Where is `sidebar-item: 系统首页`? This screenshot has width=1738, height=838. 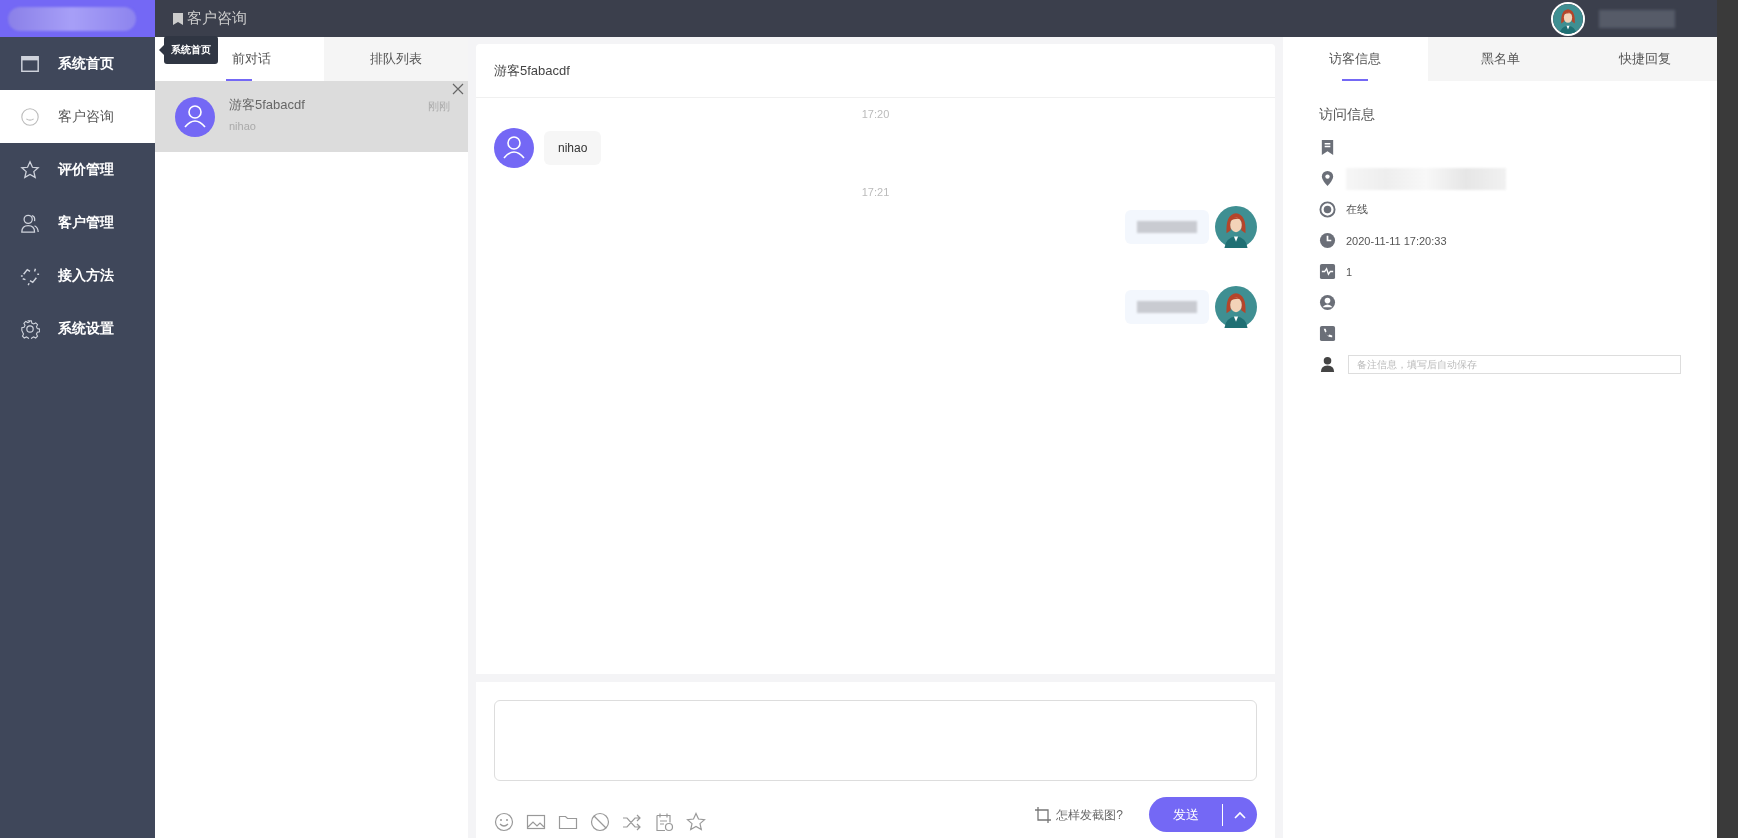
sidebar-item: 系统首页 is located at coordinates (77, 63).